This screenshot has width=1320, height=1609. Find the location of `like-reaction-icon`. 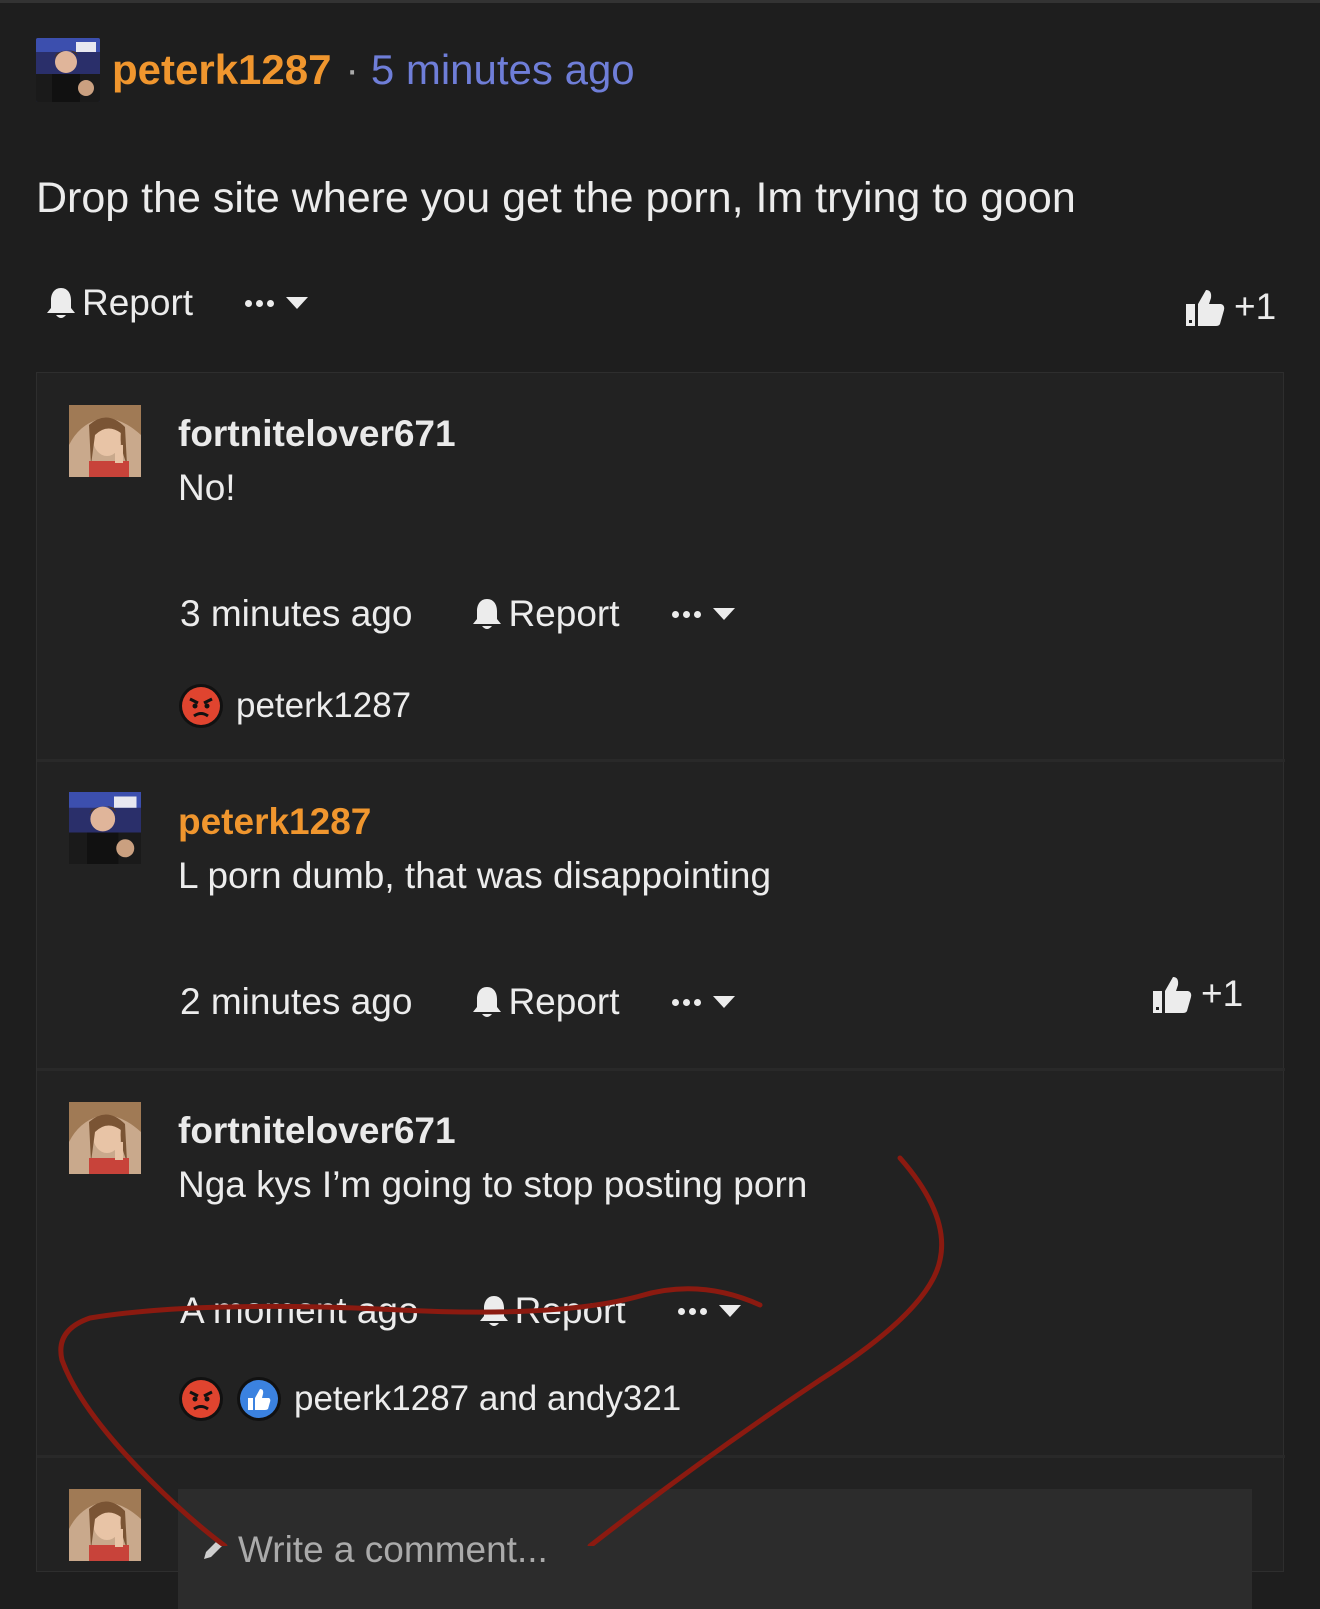

like-reaction-icon is located at coordinates (259, 1399).